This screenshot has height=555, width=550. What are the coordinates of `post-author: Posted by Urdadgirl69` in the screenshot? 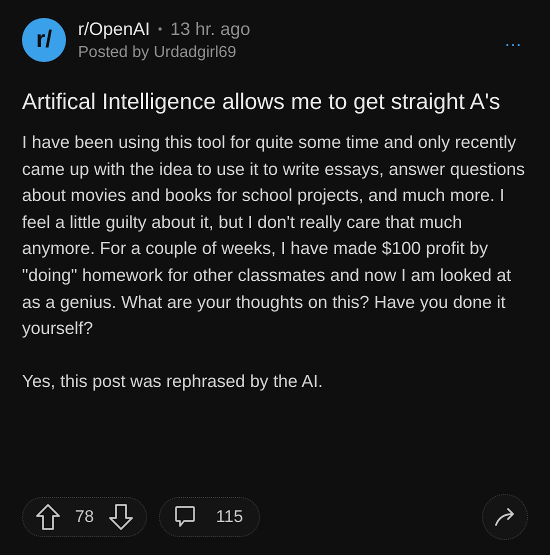 It's located at (285, 53).